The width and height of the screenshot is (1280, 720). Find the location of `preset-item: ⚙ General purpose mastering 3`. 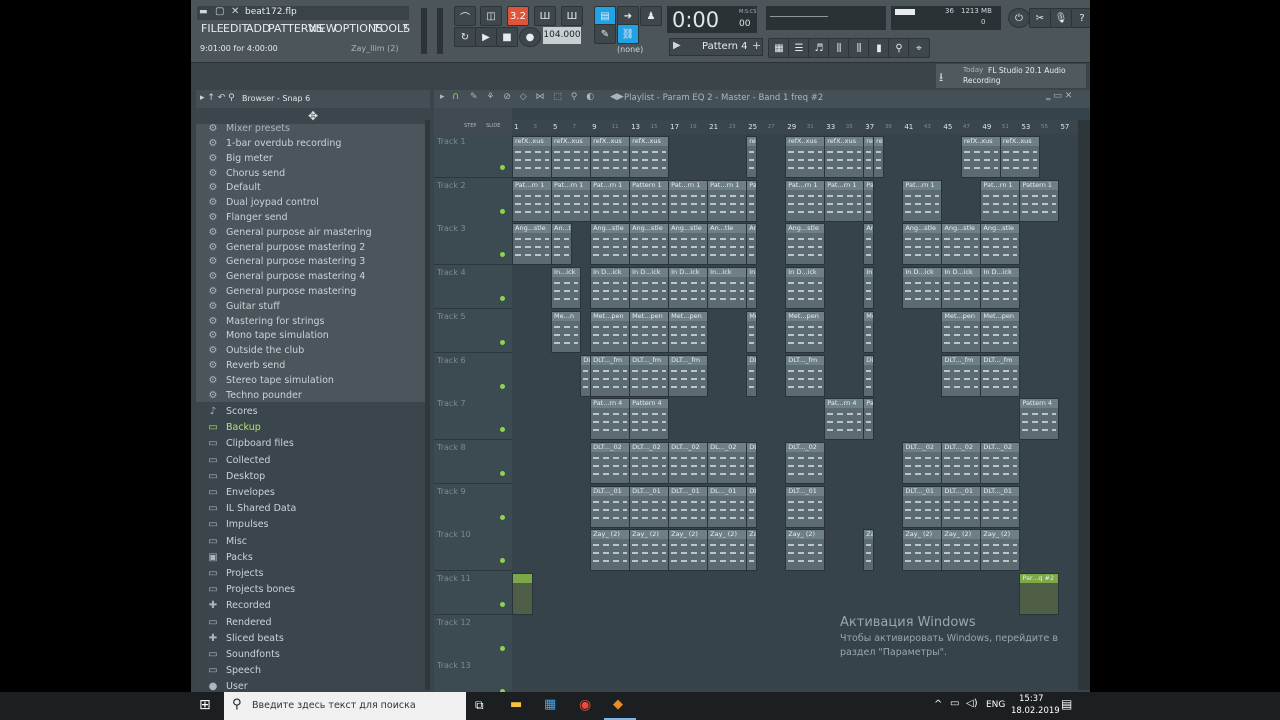

preset-item: ⚙ General purpose mastering 3 is located at coordinates (313, 261).